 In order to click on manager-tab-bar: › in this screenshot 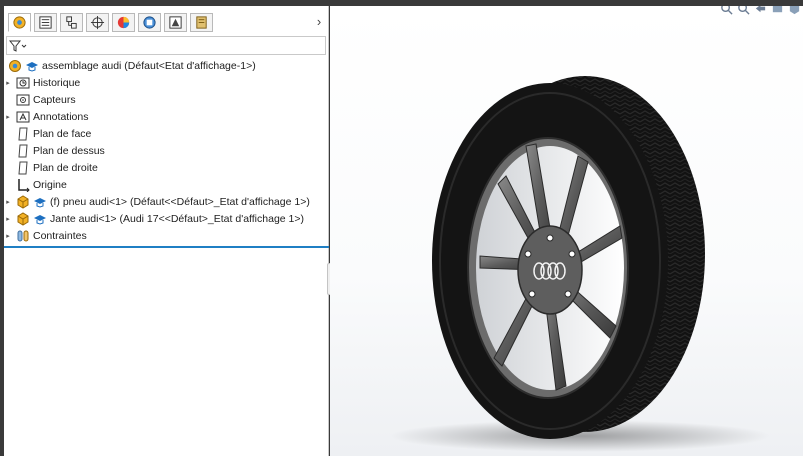, I will do `click(166, 22)`.